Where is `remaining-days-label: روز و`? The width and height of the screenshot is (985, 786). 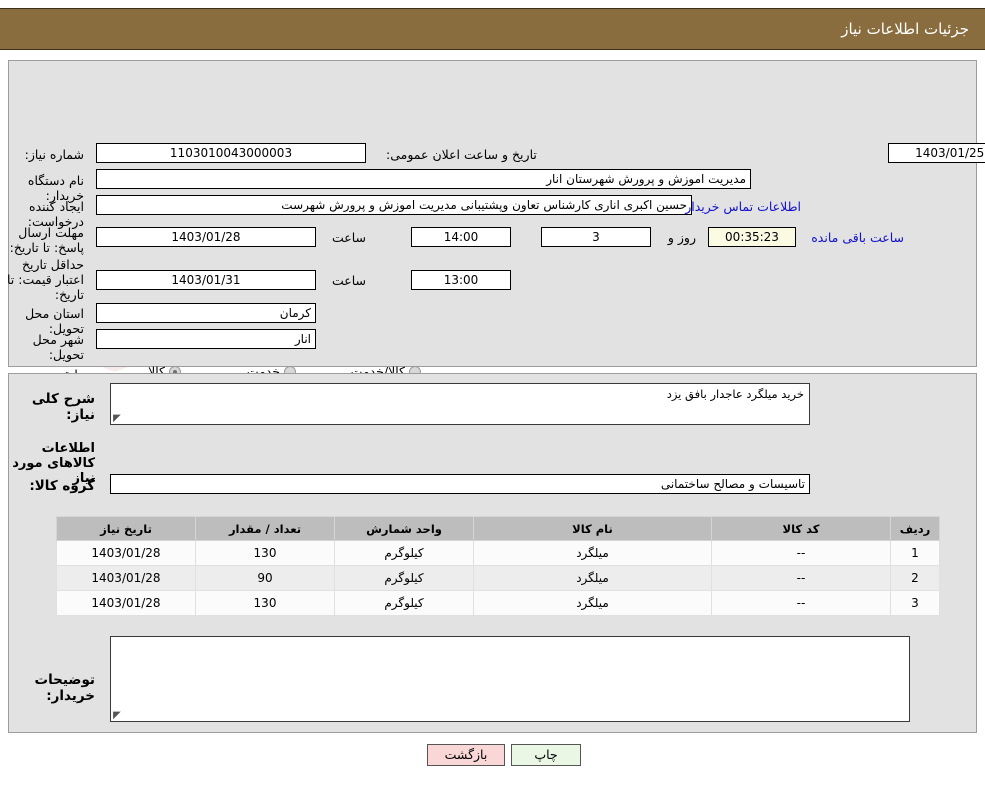 remaining-days-label: روز و is located at coordinates (681, 237).